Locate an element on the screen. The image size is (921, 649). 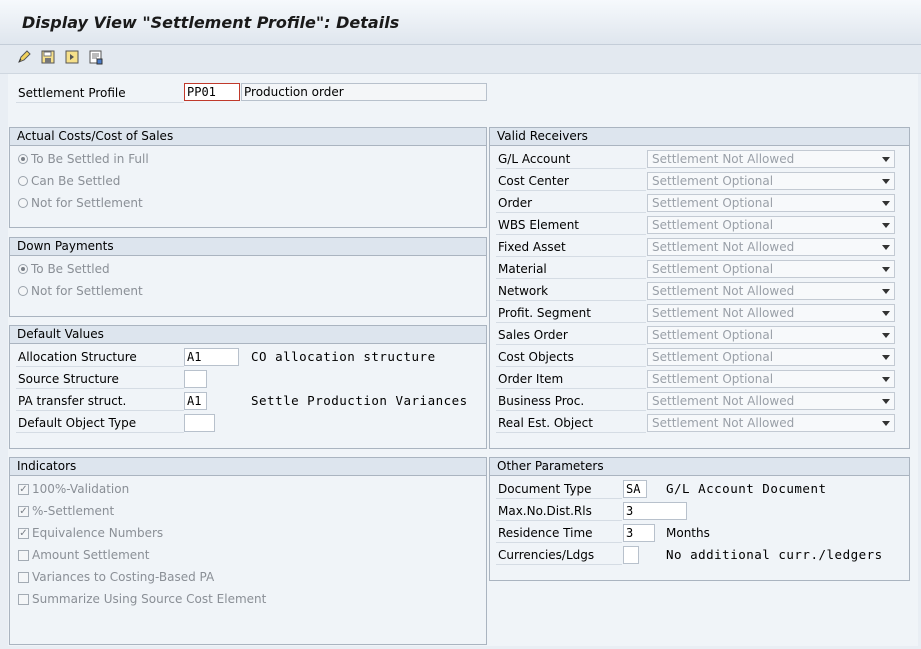
settlement-profile-field: PP01 is located at coordinates (212, 92).